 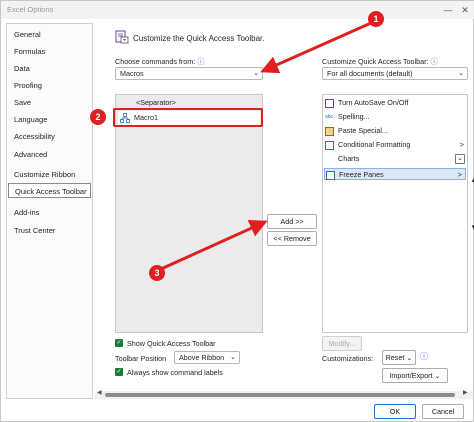 I want to click on callout-3: 3, so click(x=157, y=273).